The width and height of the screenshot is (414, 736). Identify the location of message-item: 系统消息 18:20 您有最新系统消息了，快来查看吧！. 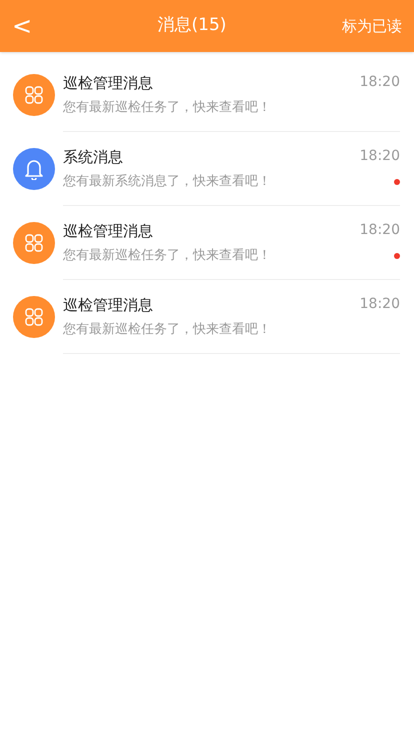
(207, 169).